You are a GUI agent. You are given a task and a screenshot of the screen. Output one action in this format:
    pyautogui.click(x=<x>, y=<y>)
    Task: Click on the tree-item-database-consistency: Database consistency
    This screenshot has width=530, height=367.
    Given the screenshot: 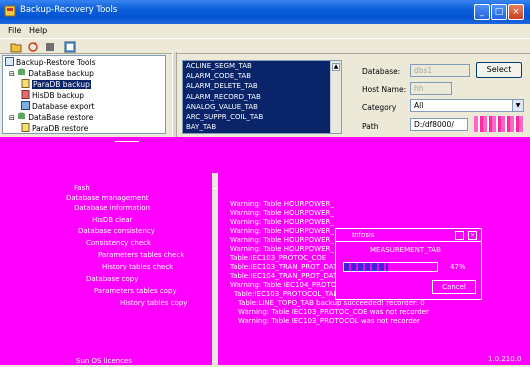 What is the action you would take?
    pyautogui.click(x=116, y=231)
    